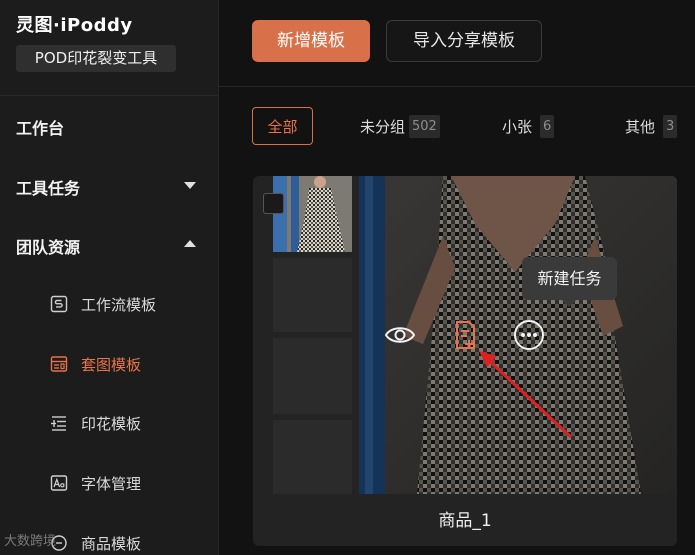 The width and height of the screenshot is (695, 555). I want to click on brand-logo: 灵图·iPoddy, so click(74, 25).